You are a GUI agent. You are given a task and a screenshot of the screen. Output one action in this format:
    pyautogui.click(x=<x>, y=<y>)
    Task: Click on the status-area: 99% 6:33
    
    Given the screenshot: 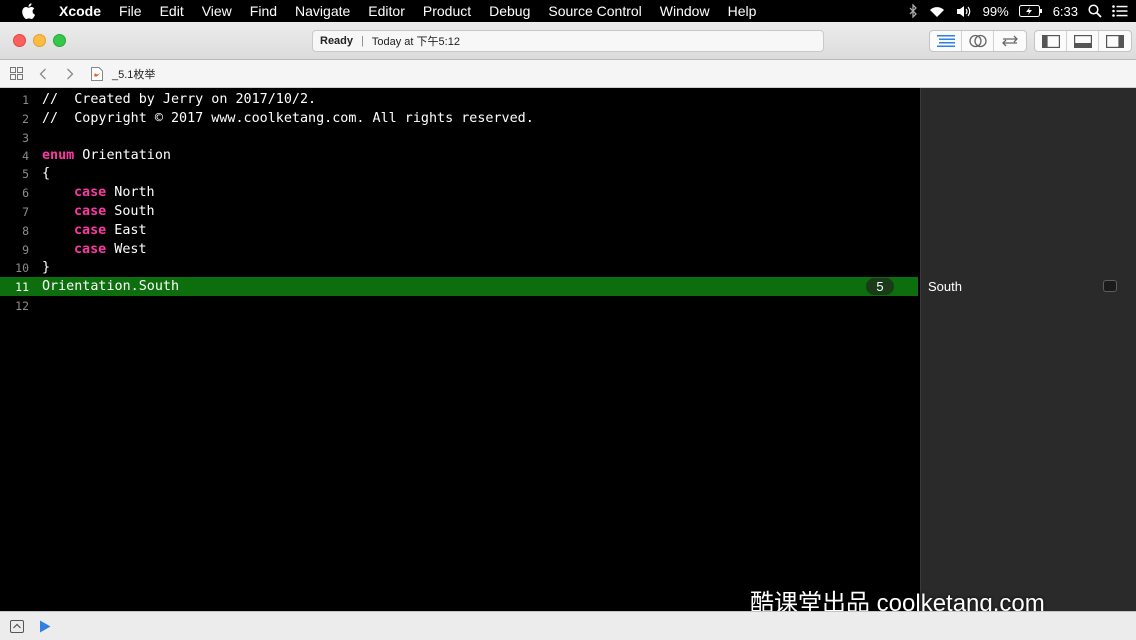 What is the action you would take?
    pyautogui.click(x=1018, y=11)
    